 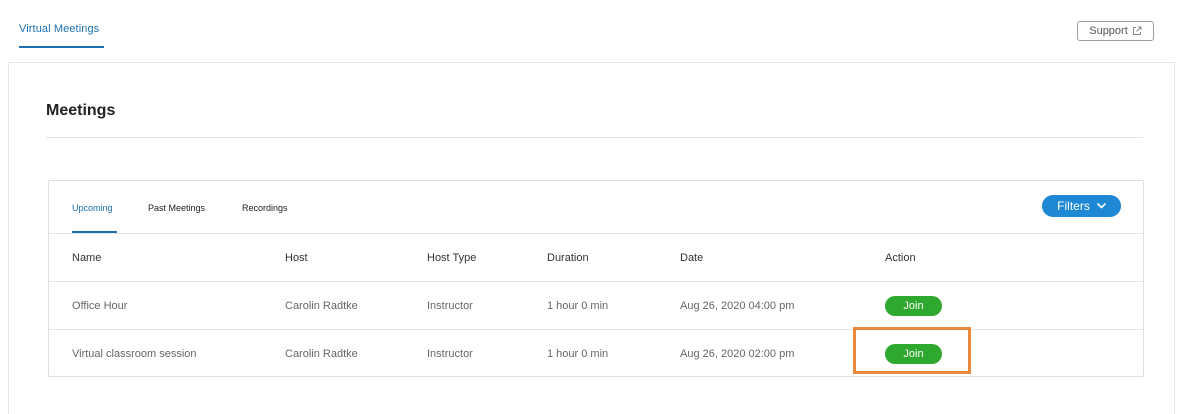 I want to click on tab-recordings: Recordings, so click(x=265, y=208).